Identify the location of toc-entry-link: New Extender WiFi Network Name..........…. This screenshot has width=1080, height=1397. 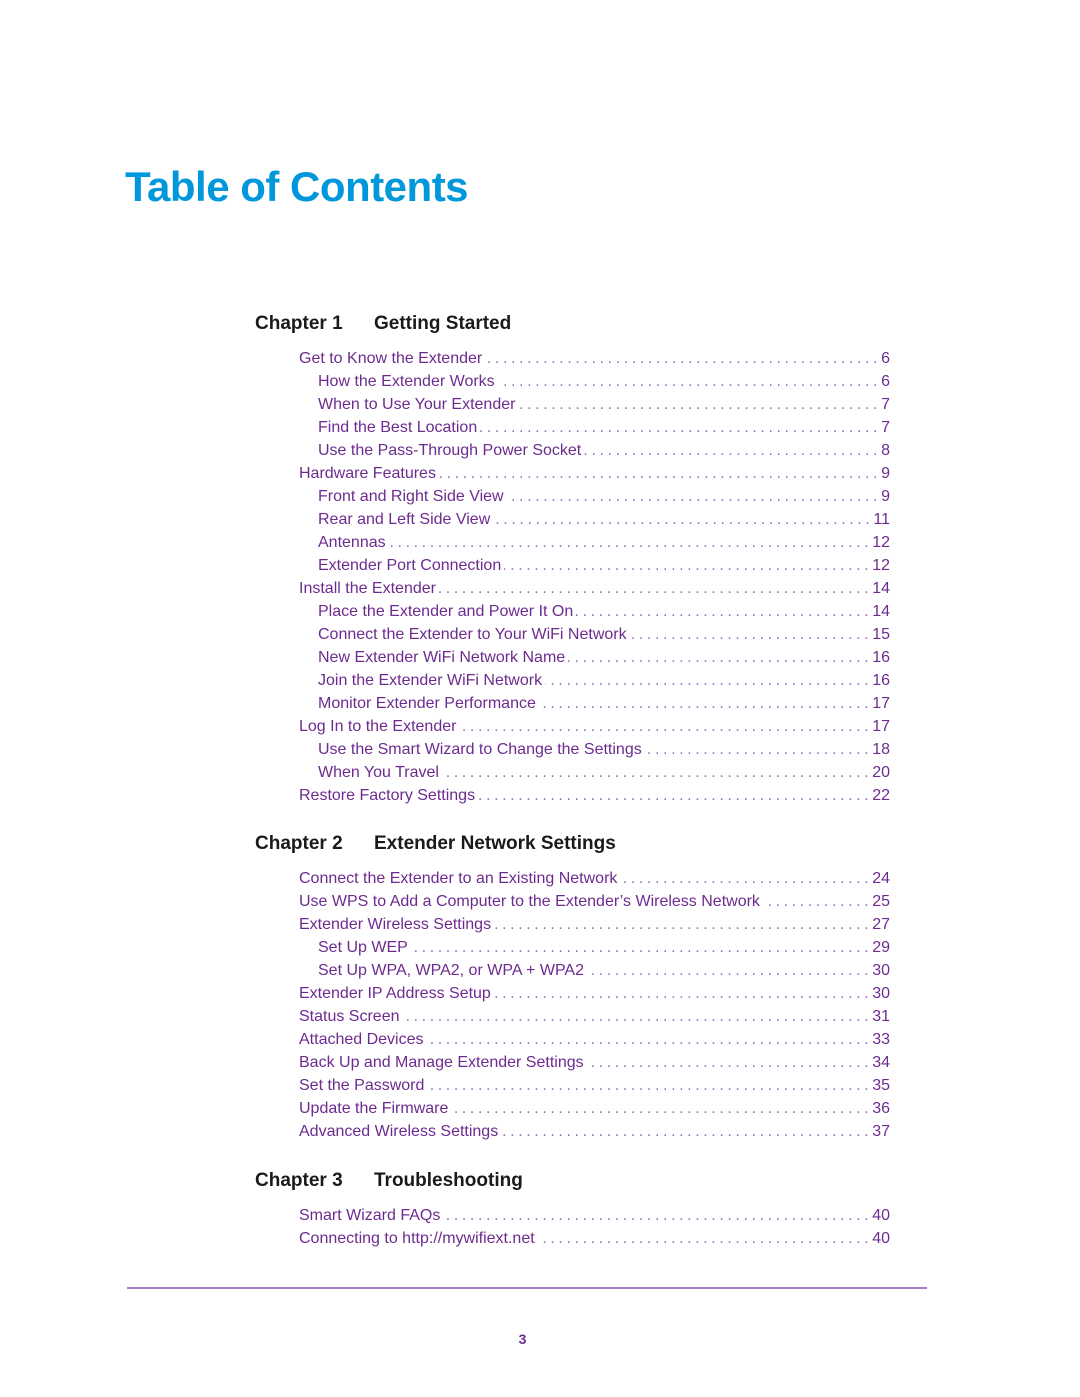
(572, 657).